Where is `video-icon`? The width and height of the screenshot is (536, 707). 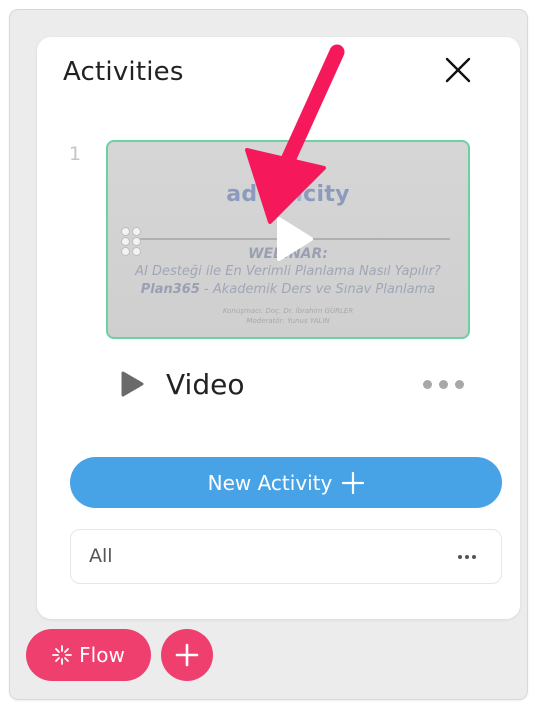 video-icon is located at coordinates (132, 384).